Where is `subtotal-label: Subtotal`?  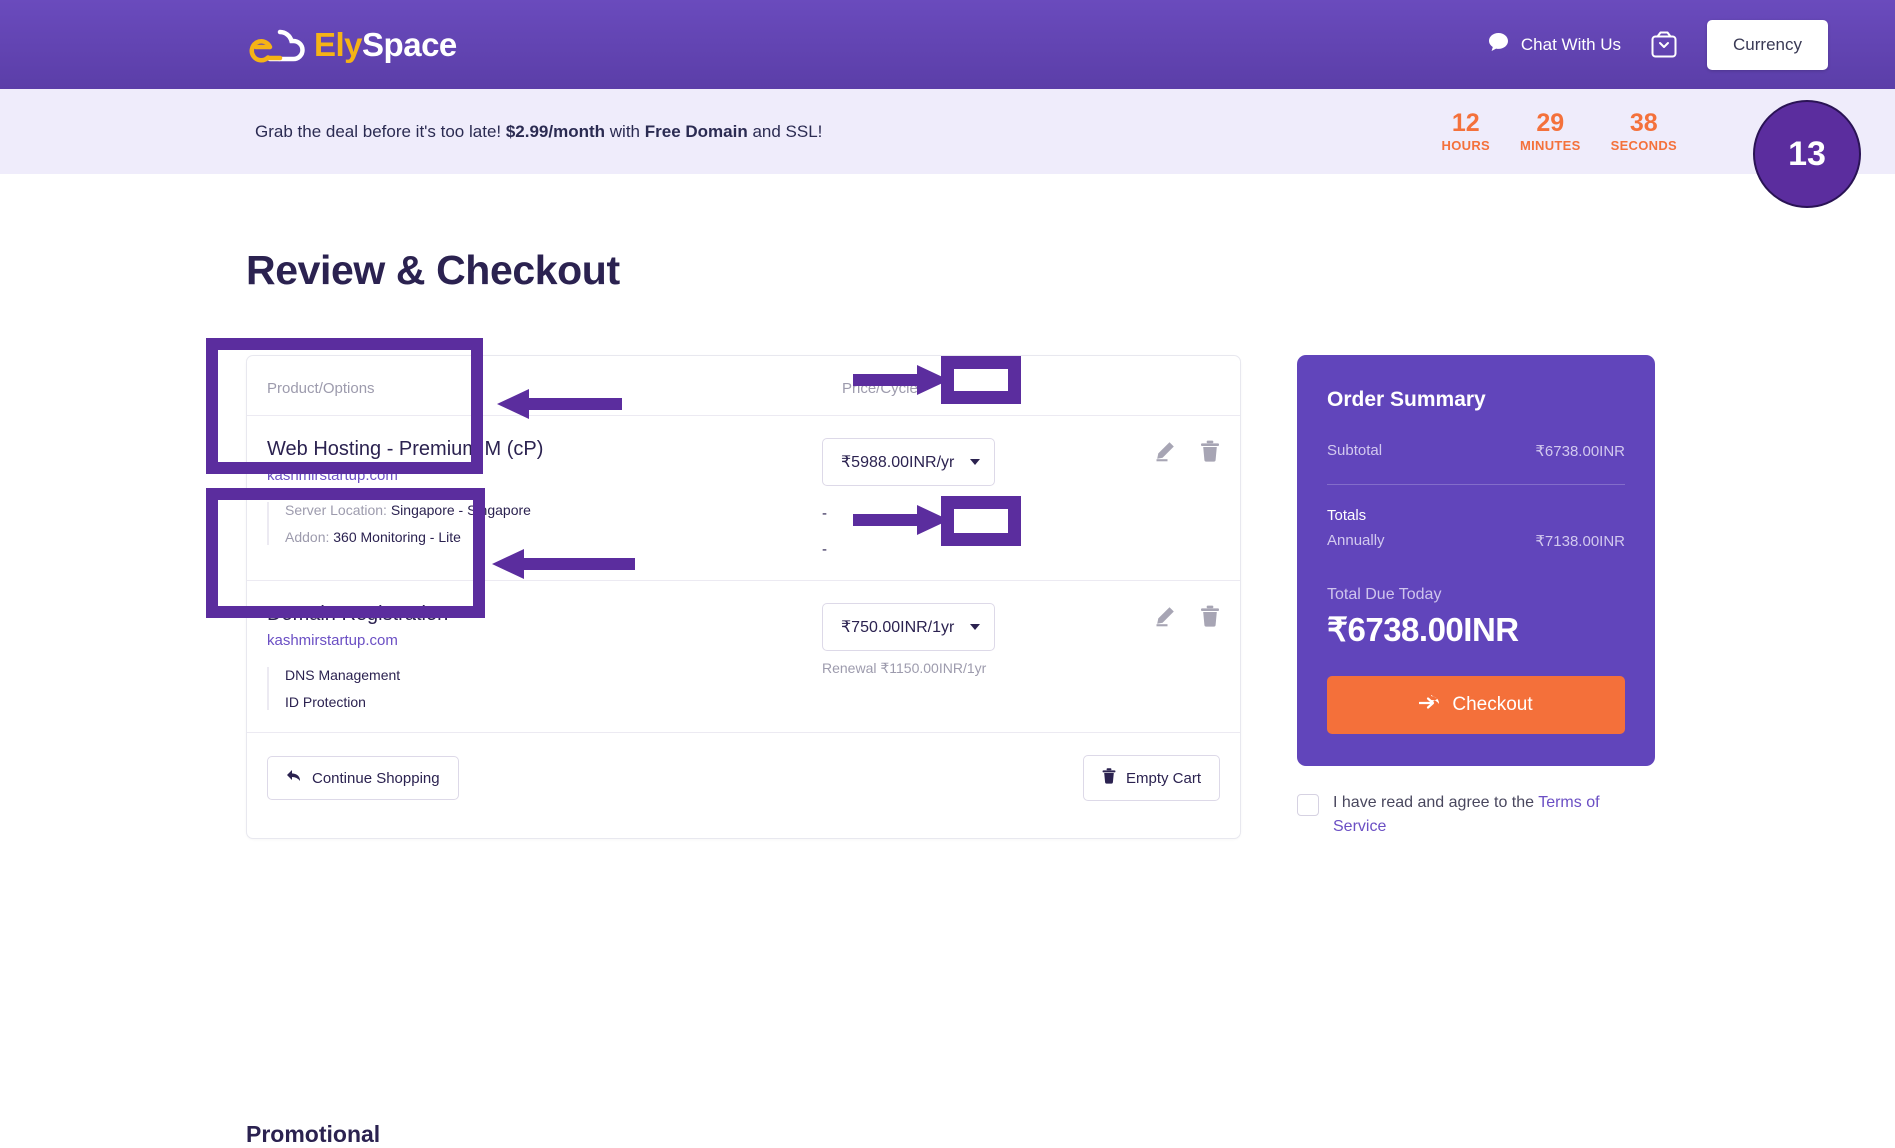 subtotal-label: Subtotal is located at coordinates (1355, 450).